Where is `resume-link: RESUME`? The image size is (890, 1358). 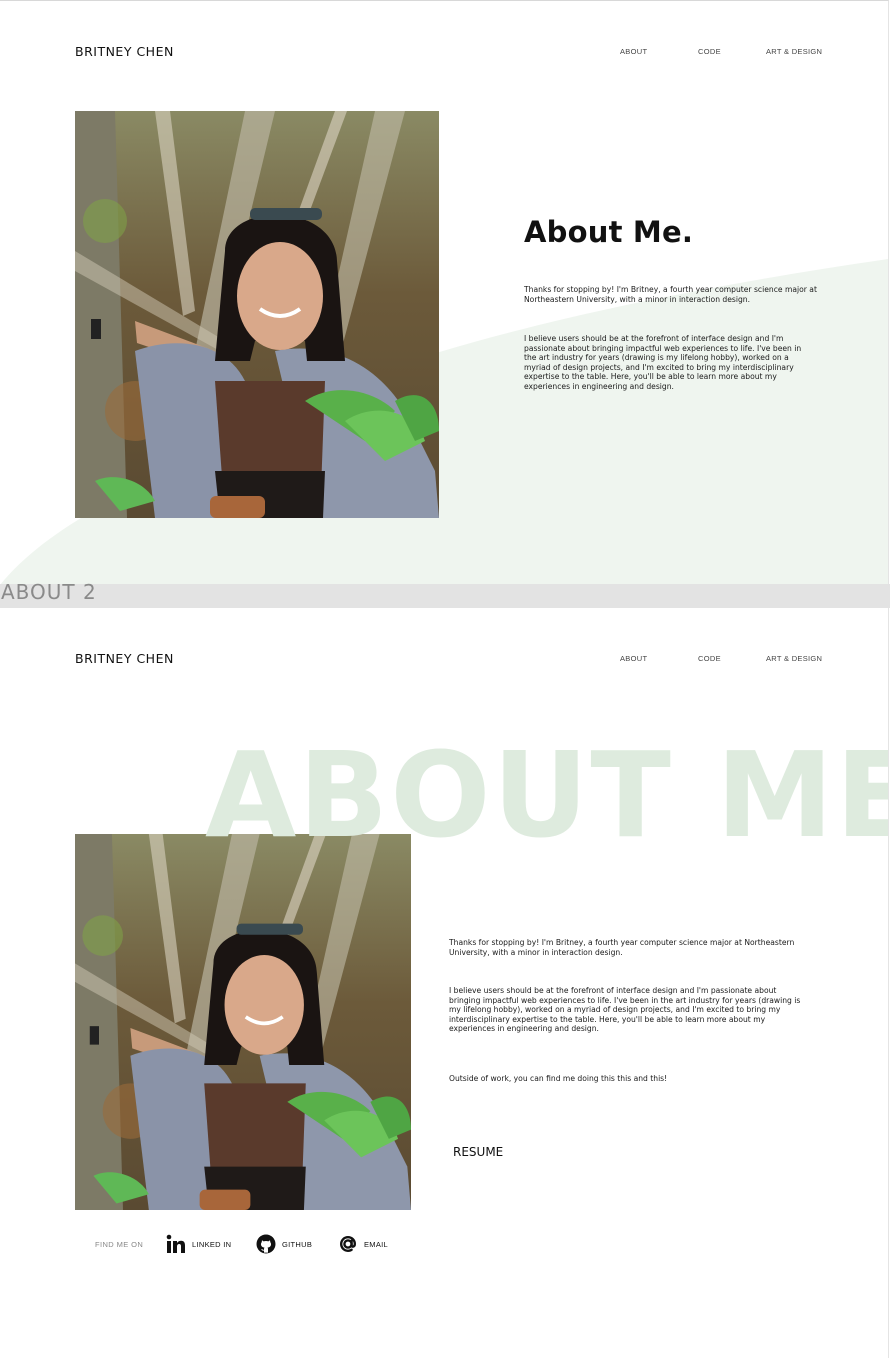
resume-link: RESUME is located at coordinates (479, 1154).